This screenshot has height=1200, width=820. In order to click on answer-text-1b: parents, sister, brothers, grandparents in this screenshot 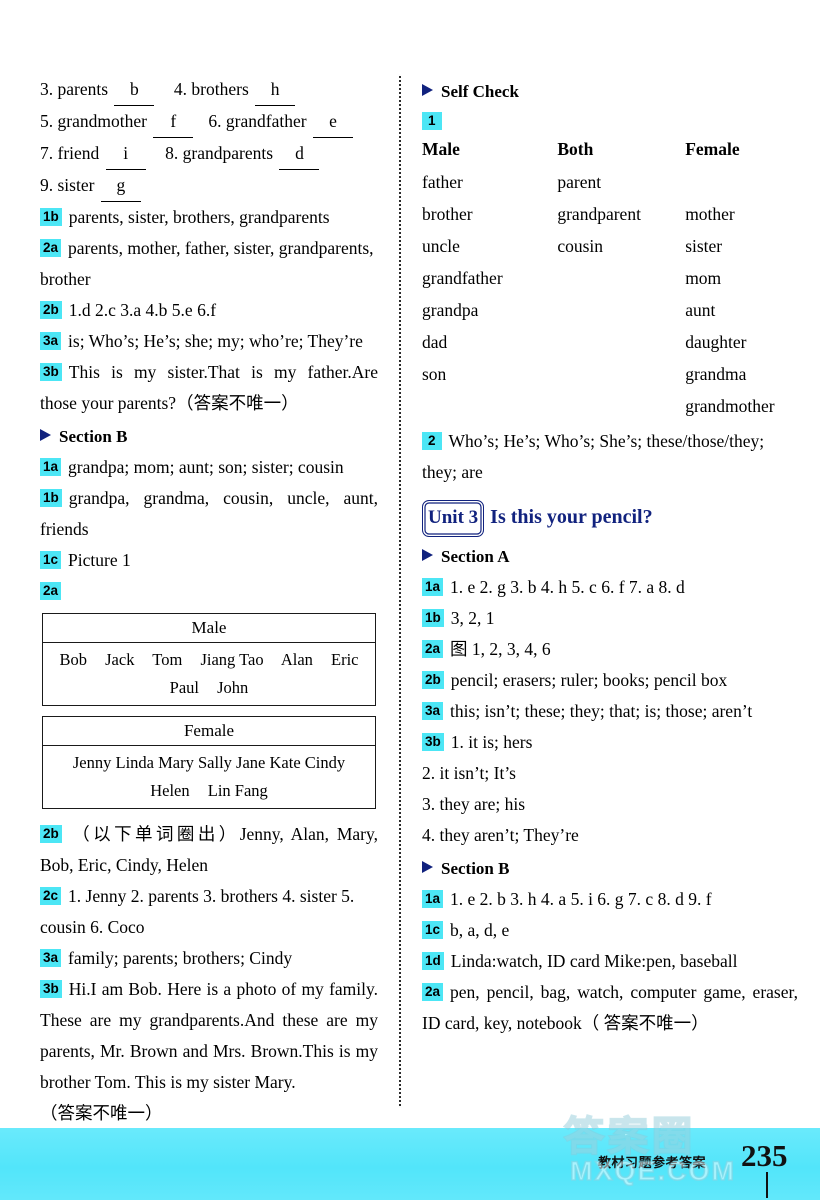, I will do `click(199, 217)`.